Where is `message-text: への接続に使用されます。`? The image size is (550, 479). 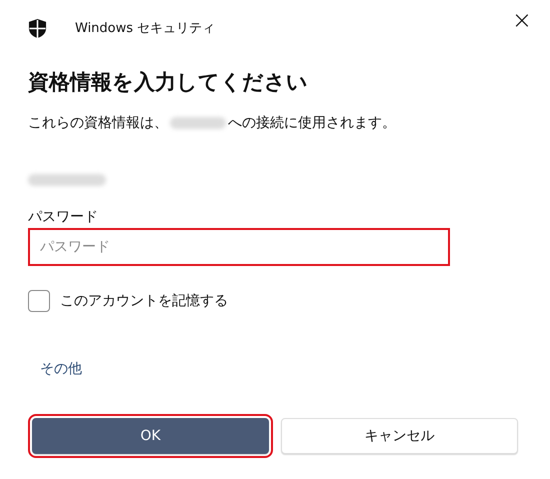 message-text: への接続に使用されます。 is located at coordinates (312, 123).